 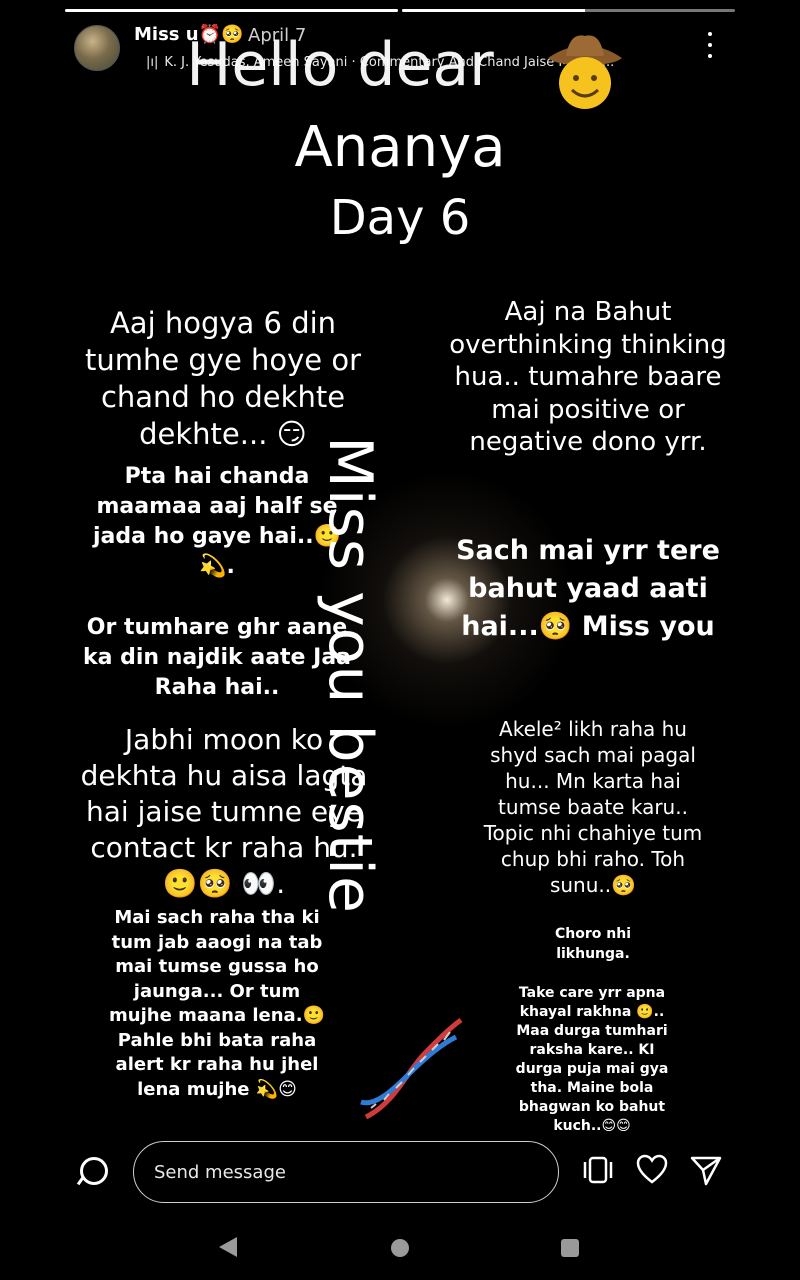 What do you see at coordinates (411, 1068) in the screenshot?
I see `dna-icon` at bounding box center [411, 1068].